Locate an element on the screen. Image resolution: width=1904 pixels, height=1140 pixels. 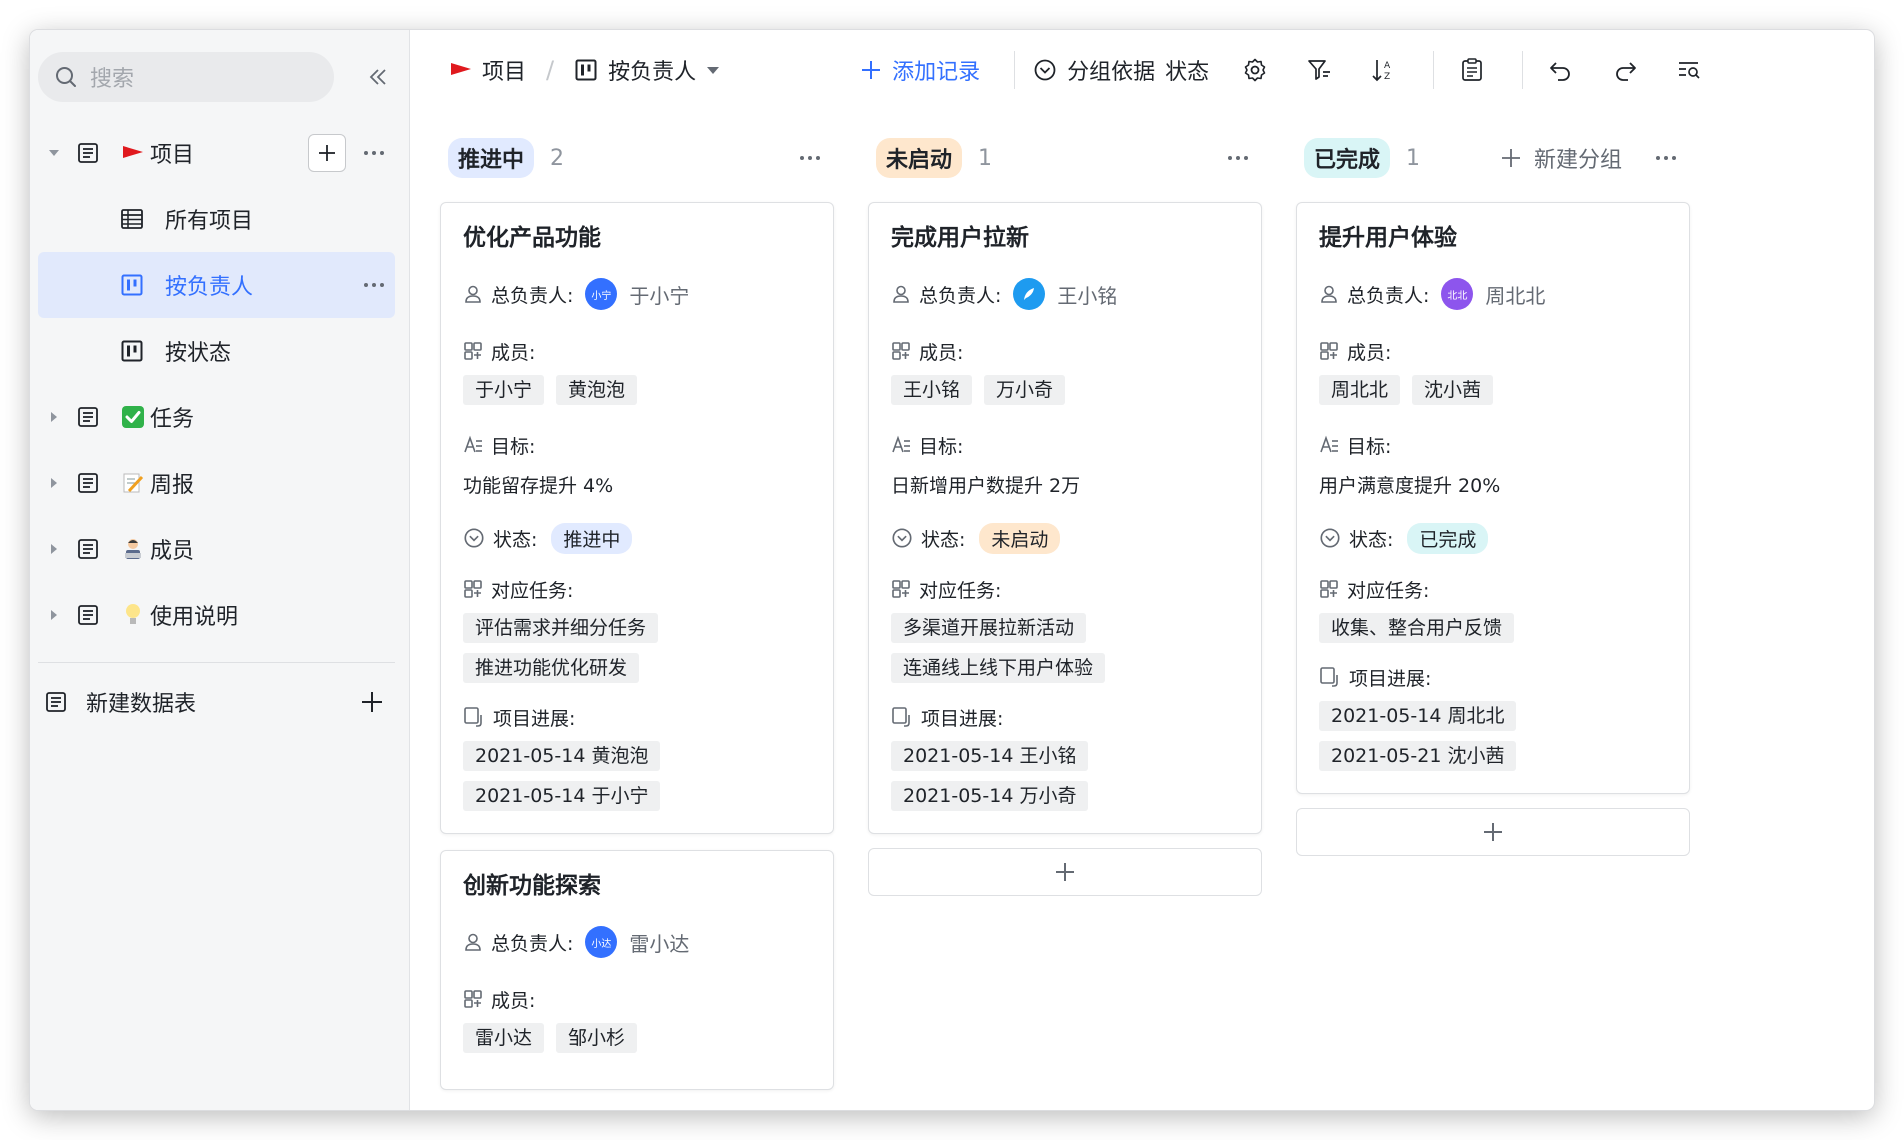
member-chip: 黄泡泡 is located at coordinates (597, 390).